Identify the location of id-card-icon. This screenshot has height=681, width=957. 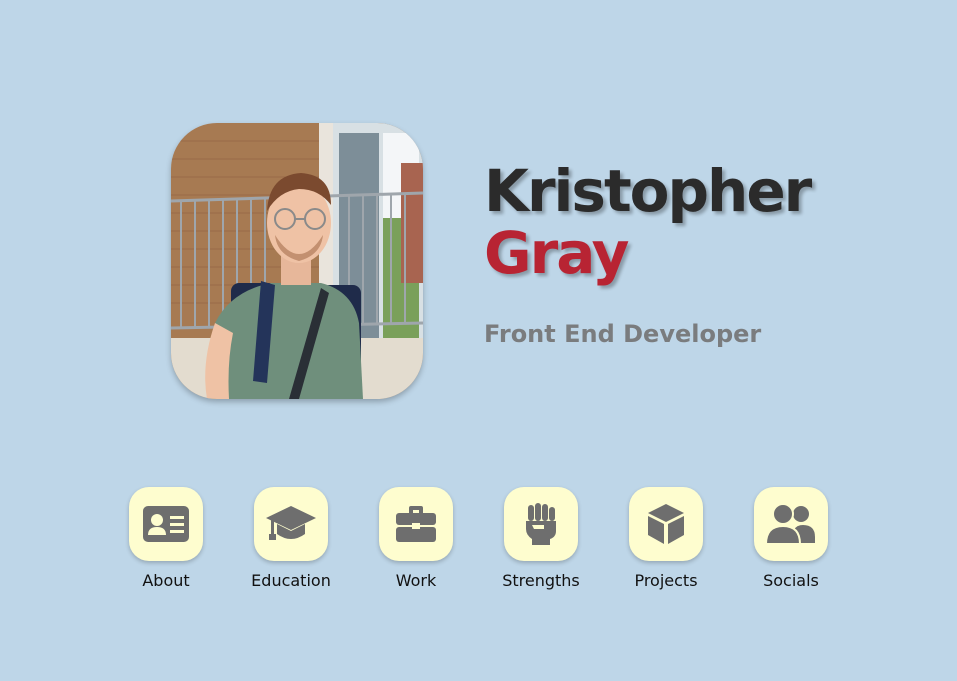
(166, 524).